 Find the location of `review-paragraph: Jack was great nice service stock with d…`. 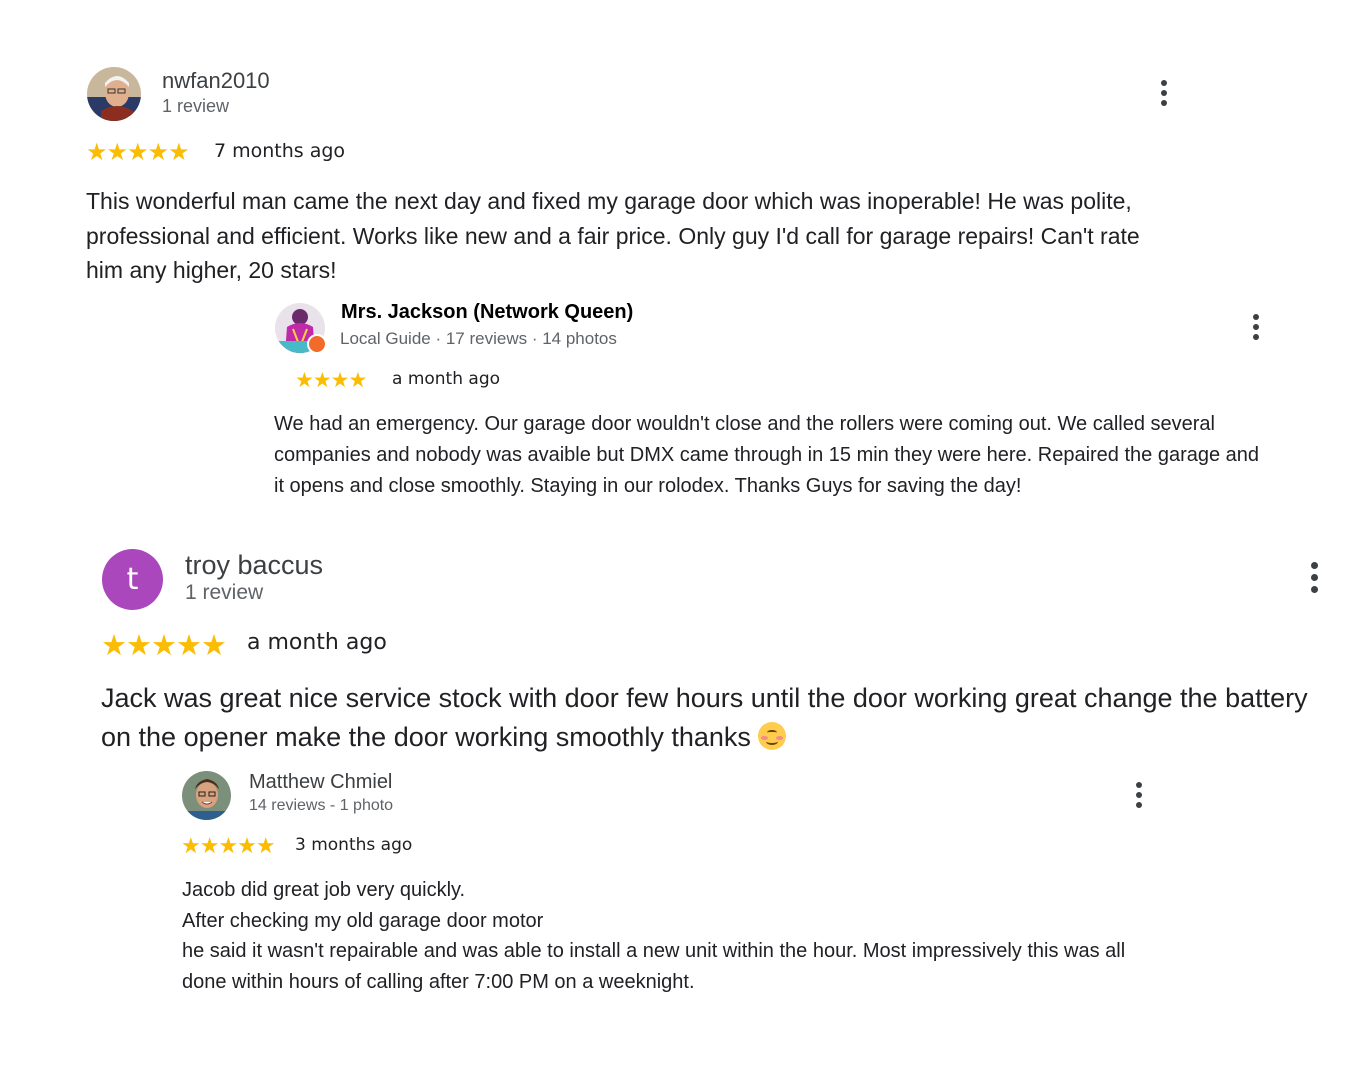

review-paragraph: Jack was great nice service stock with d… is located at coordinates (718, 718).